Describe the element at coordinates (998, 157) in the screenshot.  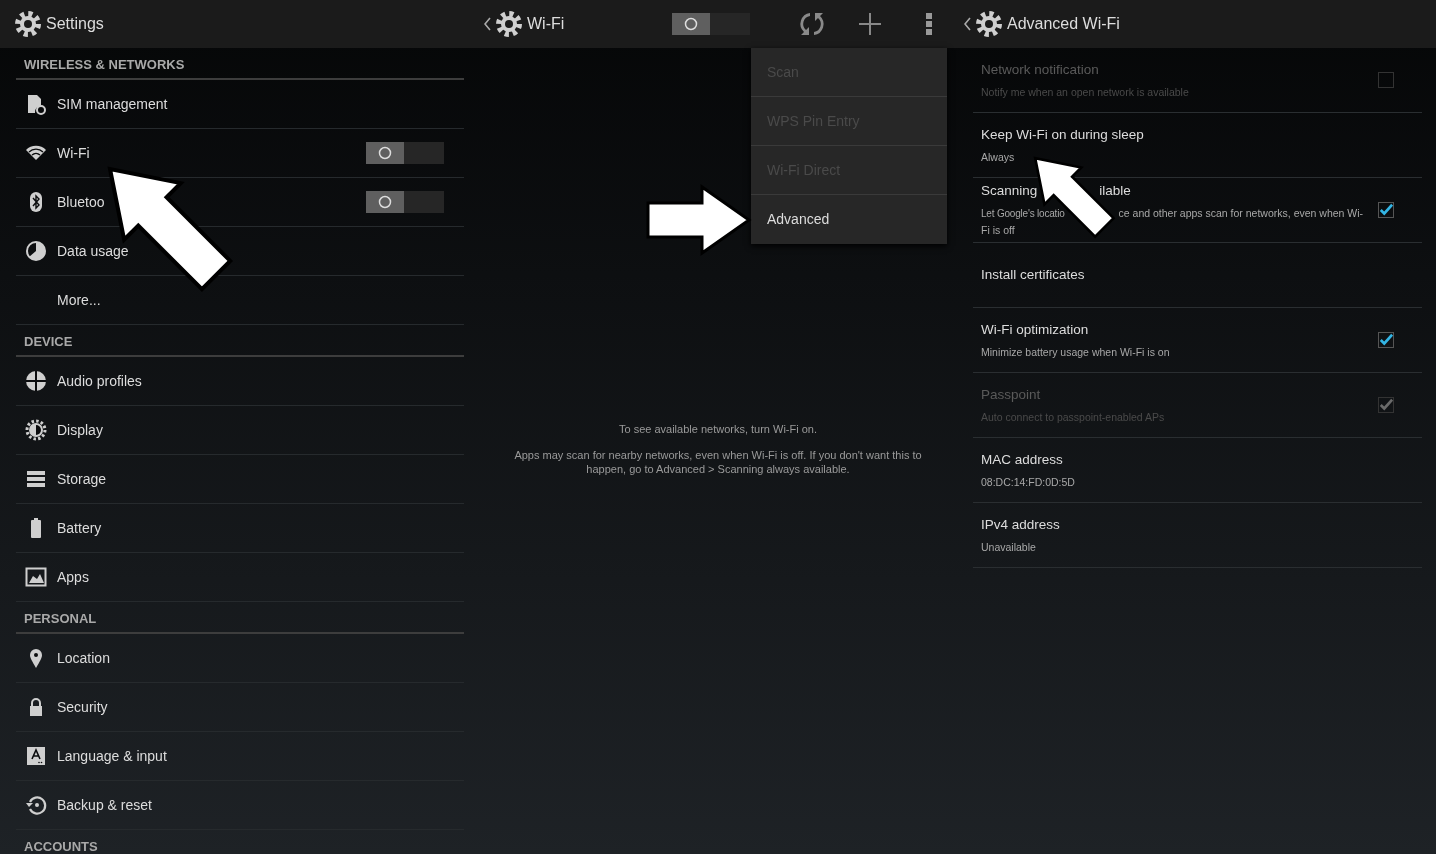
I see `preference-summary: Always` at that location.